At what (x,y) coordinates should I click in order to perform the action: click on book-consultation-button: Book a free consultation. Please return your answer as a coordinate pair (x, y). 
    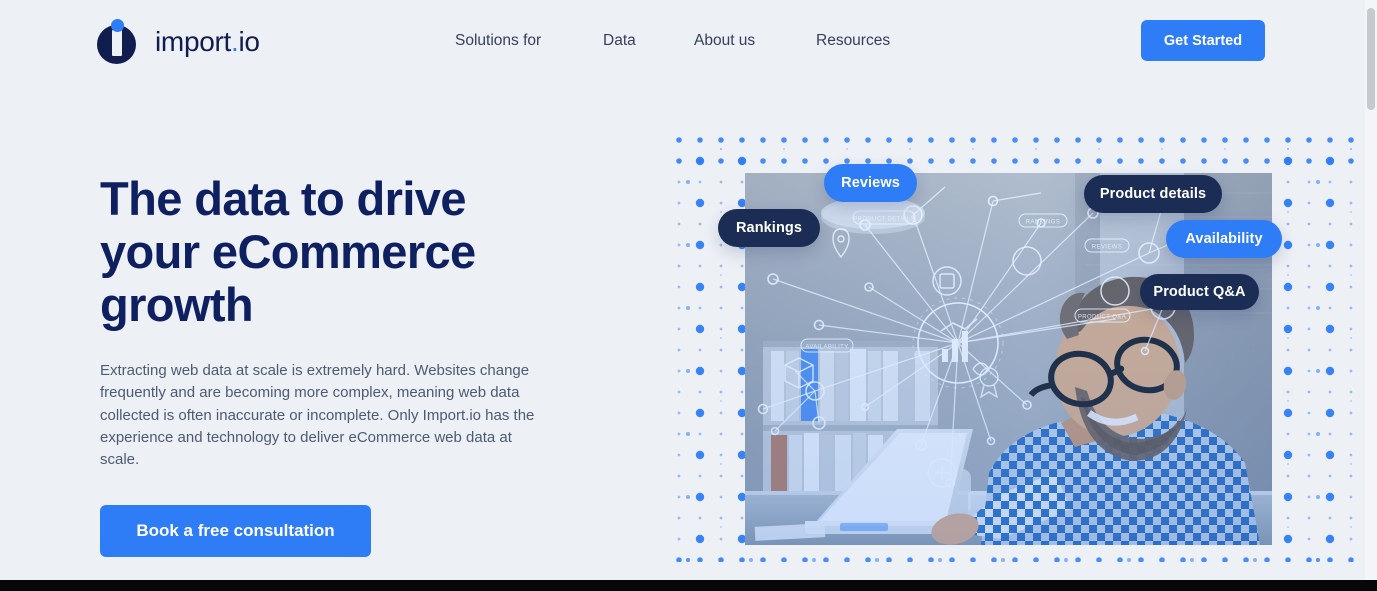
    Looking at the image, I should click on (235, 531).